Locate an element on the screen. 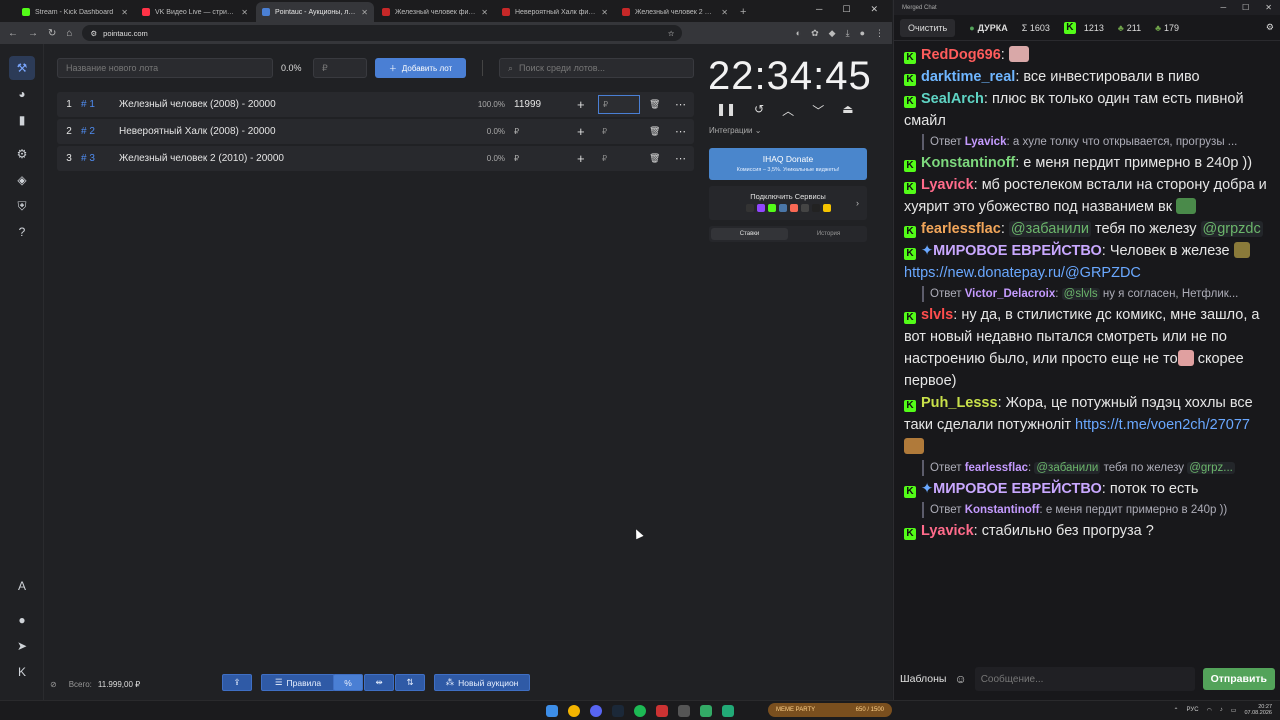  eject-icon: ⏏ is located at coordinates (847, 110).